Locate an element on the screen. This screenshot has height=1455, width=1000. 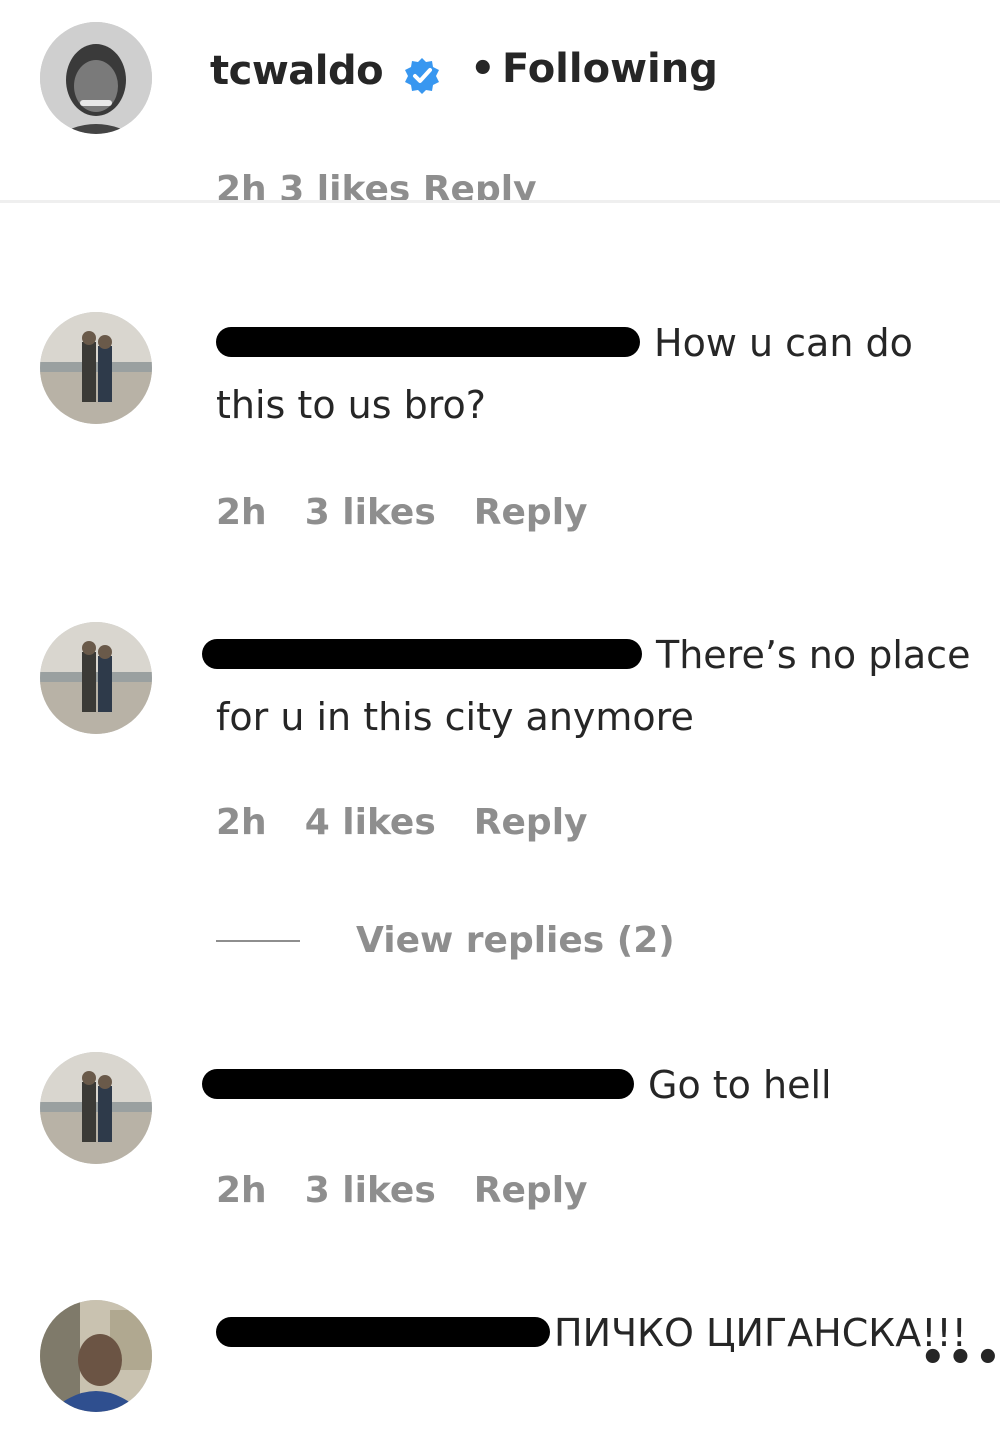
comment-text: Go to hell is located at coordinates (740, 1085).